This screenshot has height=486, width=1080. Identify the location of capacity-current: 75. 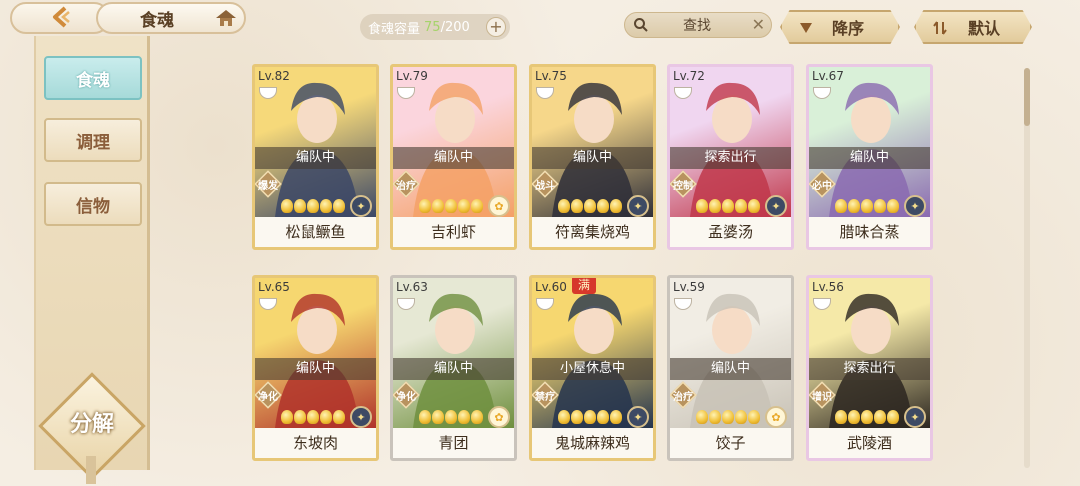
(432, 27).